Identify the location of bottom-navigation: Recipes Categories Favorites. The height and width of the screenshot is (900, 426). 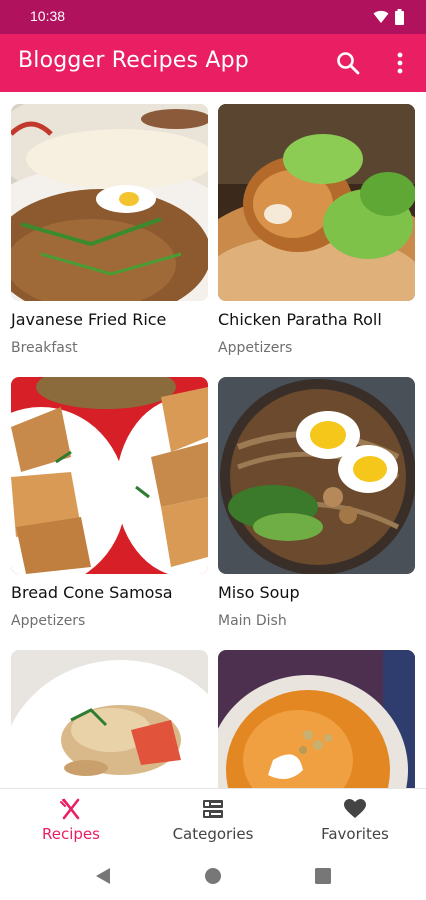
(213, 820).